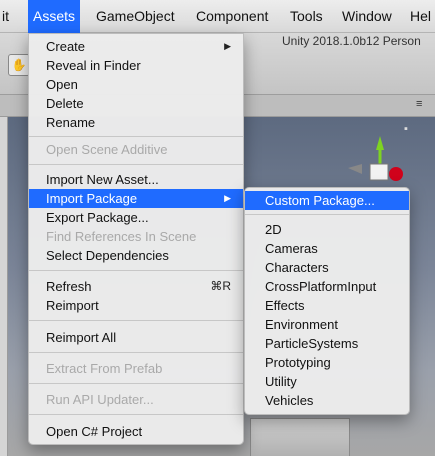 Image resolution: width=435 pixels, height=456 pixels. What do you see at coordinates (306, 16) in the screenshot?
I see `menu-tools: Tools` at bounding box center [306, 16].